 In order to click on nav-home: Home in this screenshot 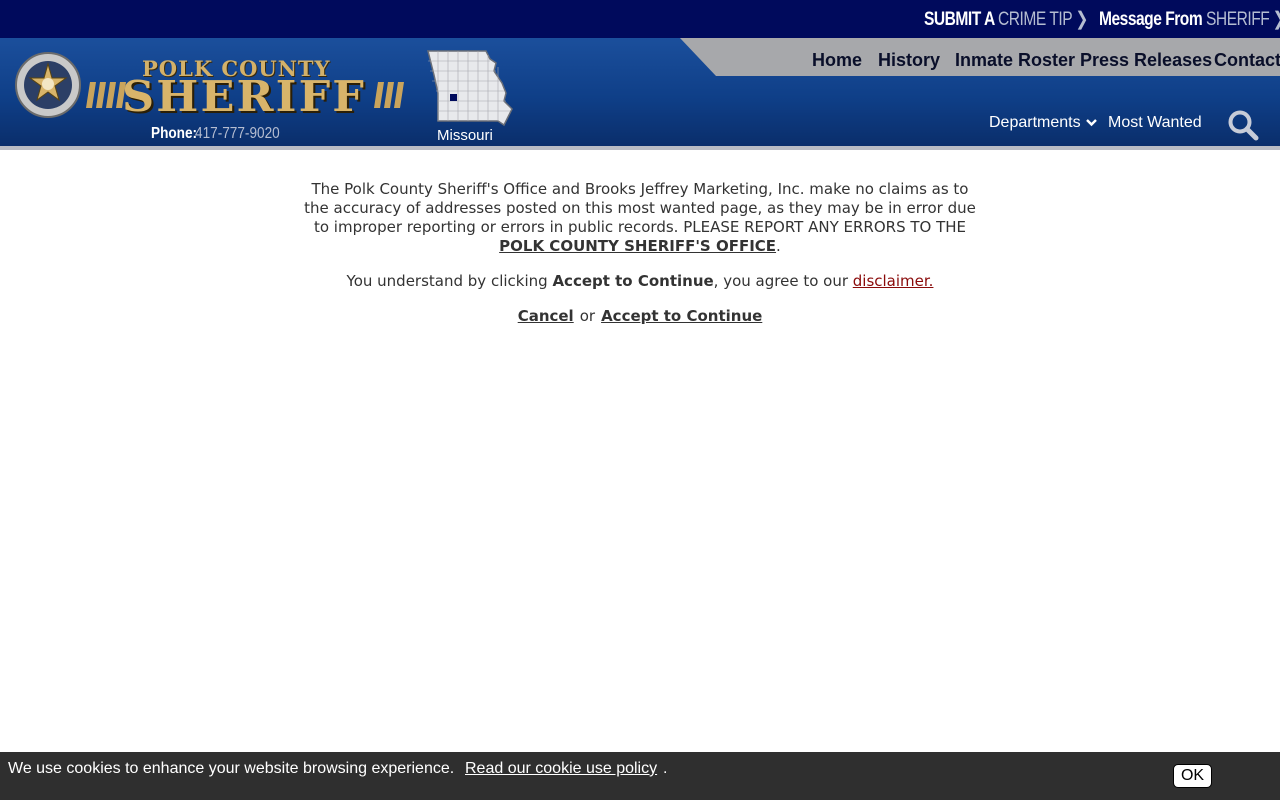, I will do `click(837, 60)`.